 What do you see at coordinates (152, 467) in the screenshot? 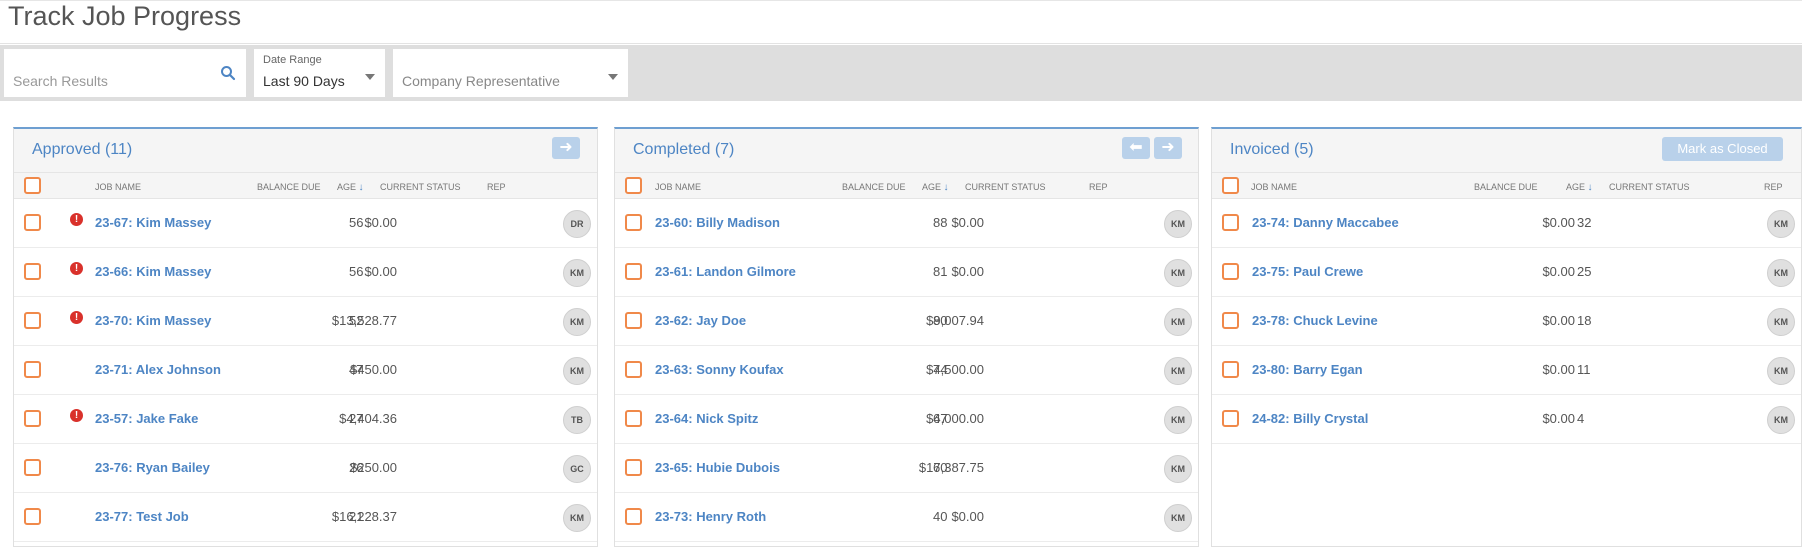
I see `job-name-link: 23-76: Ryan Bailey` at bounding box center [152, 467].